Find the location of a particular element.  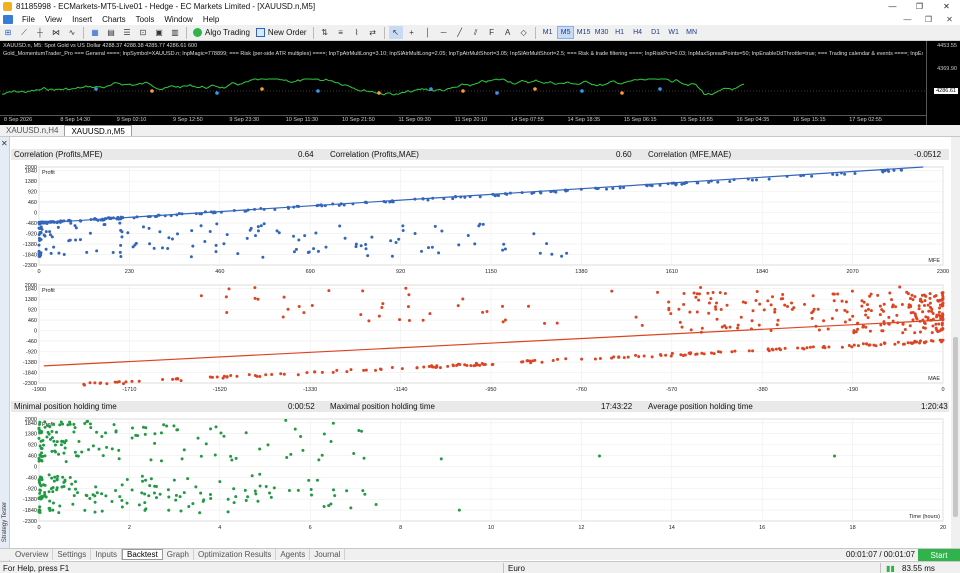

timeframe-mn: MN is located at coordinates (691, 32).